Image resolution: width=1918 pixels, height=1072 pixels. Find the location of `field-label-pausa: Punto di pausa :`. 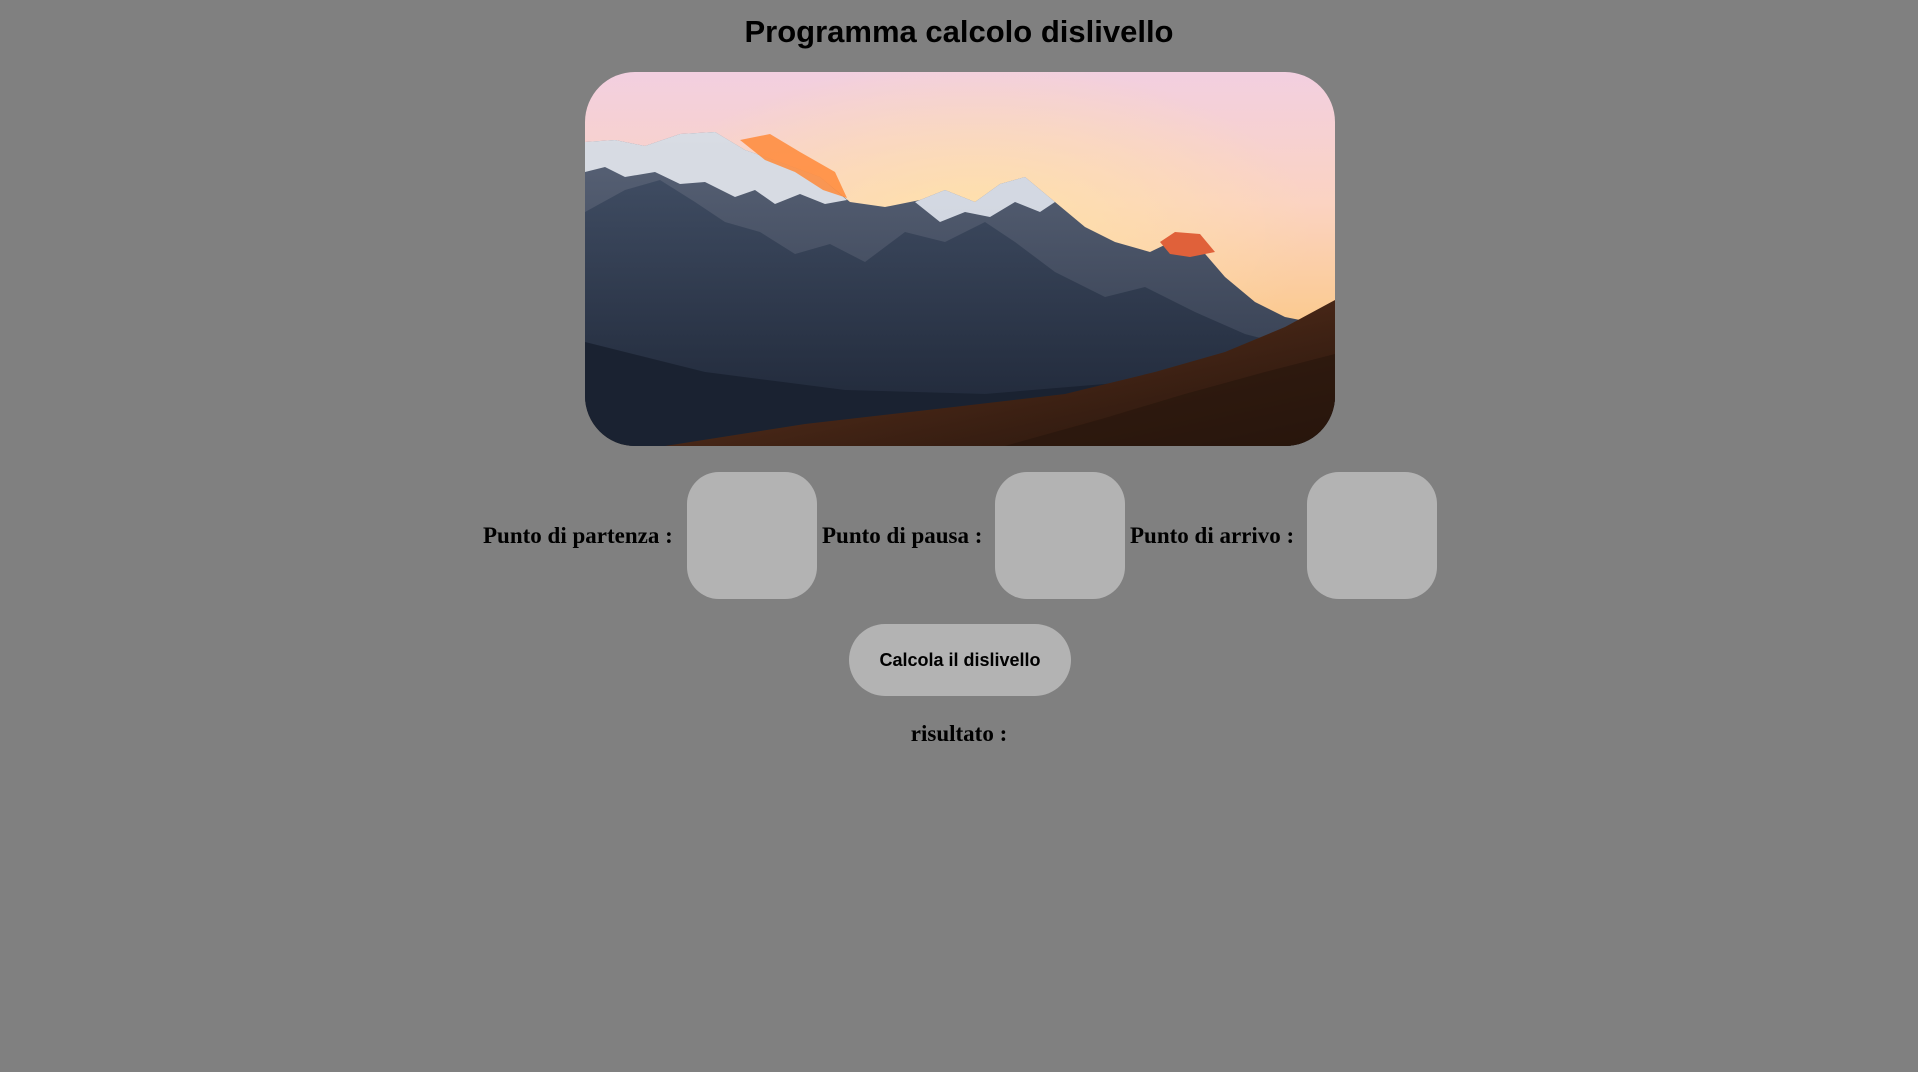

field-label-pausa: Punto di pausa : is located at coordinates (902, 535).